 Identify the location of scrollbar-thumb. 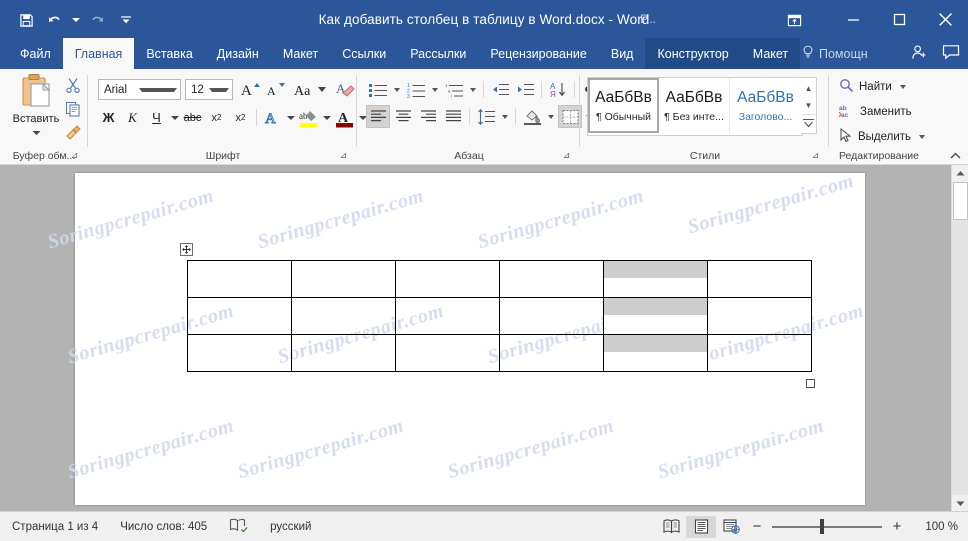
(960, 201).